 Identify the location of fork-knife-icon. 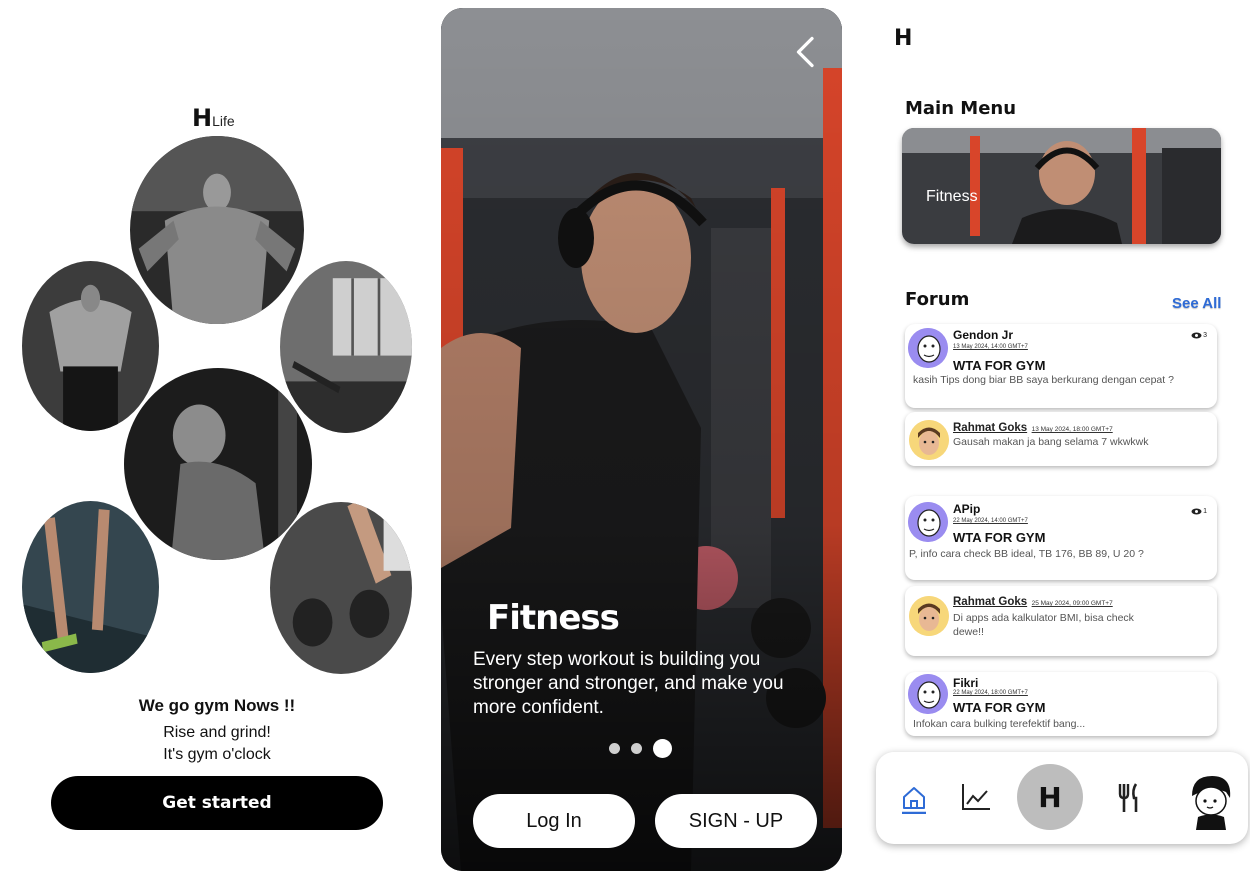
(1129, 798).